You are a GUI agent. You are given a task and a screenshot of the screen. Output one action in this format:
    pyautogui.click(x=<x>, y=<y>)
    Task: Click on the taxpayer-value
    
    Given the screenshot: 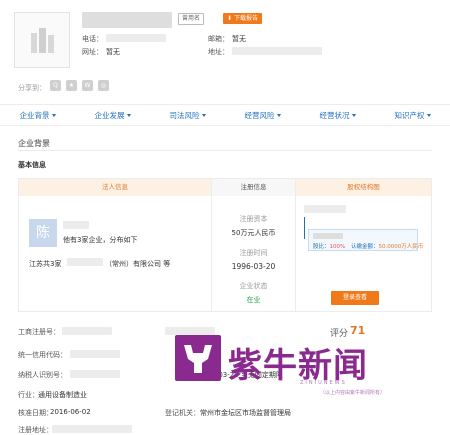 What is the action you would take?
    pyautogui.click(x=95, y=374)
    